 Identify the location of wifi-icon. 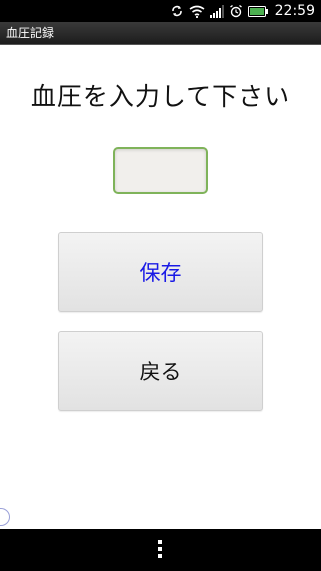
(197, 11).